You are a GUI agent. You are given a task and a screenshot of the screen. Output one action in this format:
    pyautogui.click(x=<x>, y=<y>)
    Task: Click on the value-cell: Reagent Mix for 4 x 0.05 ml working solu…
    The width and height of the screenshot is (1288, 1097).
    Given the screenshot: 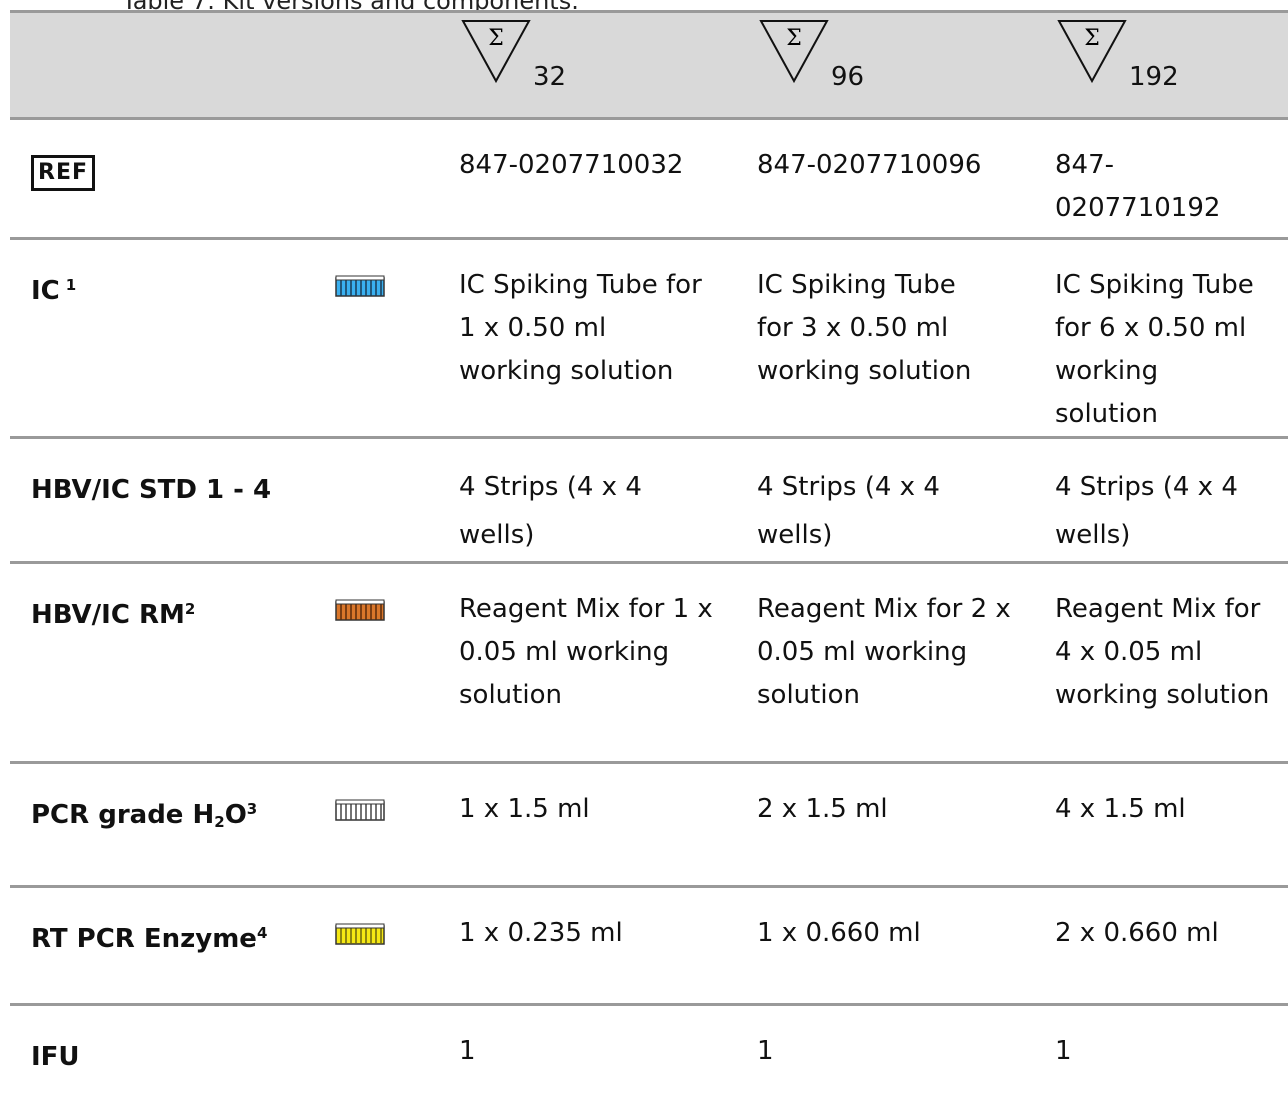 What is the action you would take?
    pyautogui.click(x=1162, y=663)
    